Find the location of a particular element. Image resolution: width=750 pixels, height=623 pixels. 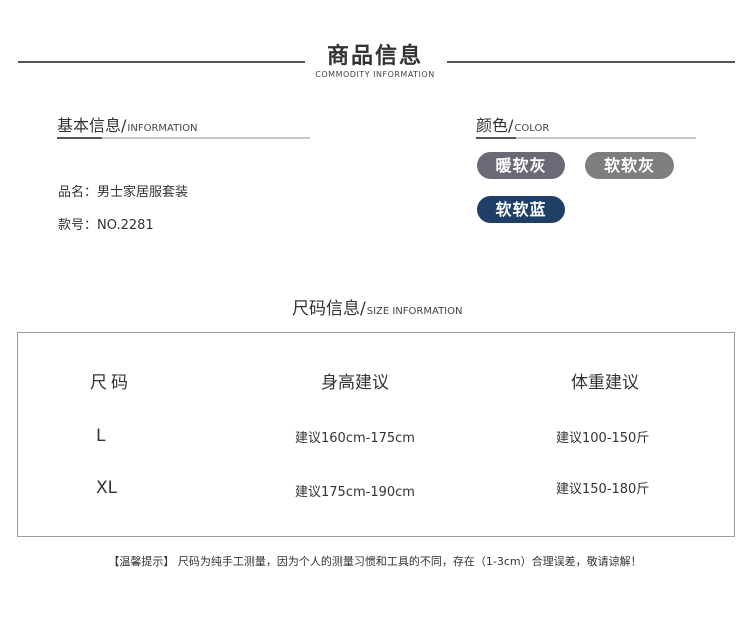

color-underline is located at coordinates (586, 138).